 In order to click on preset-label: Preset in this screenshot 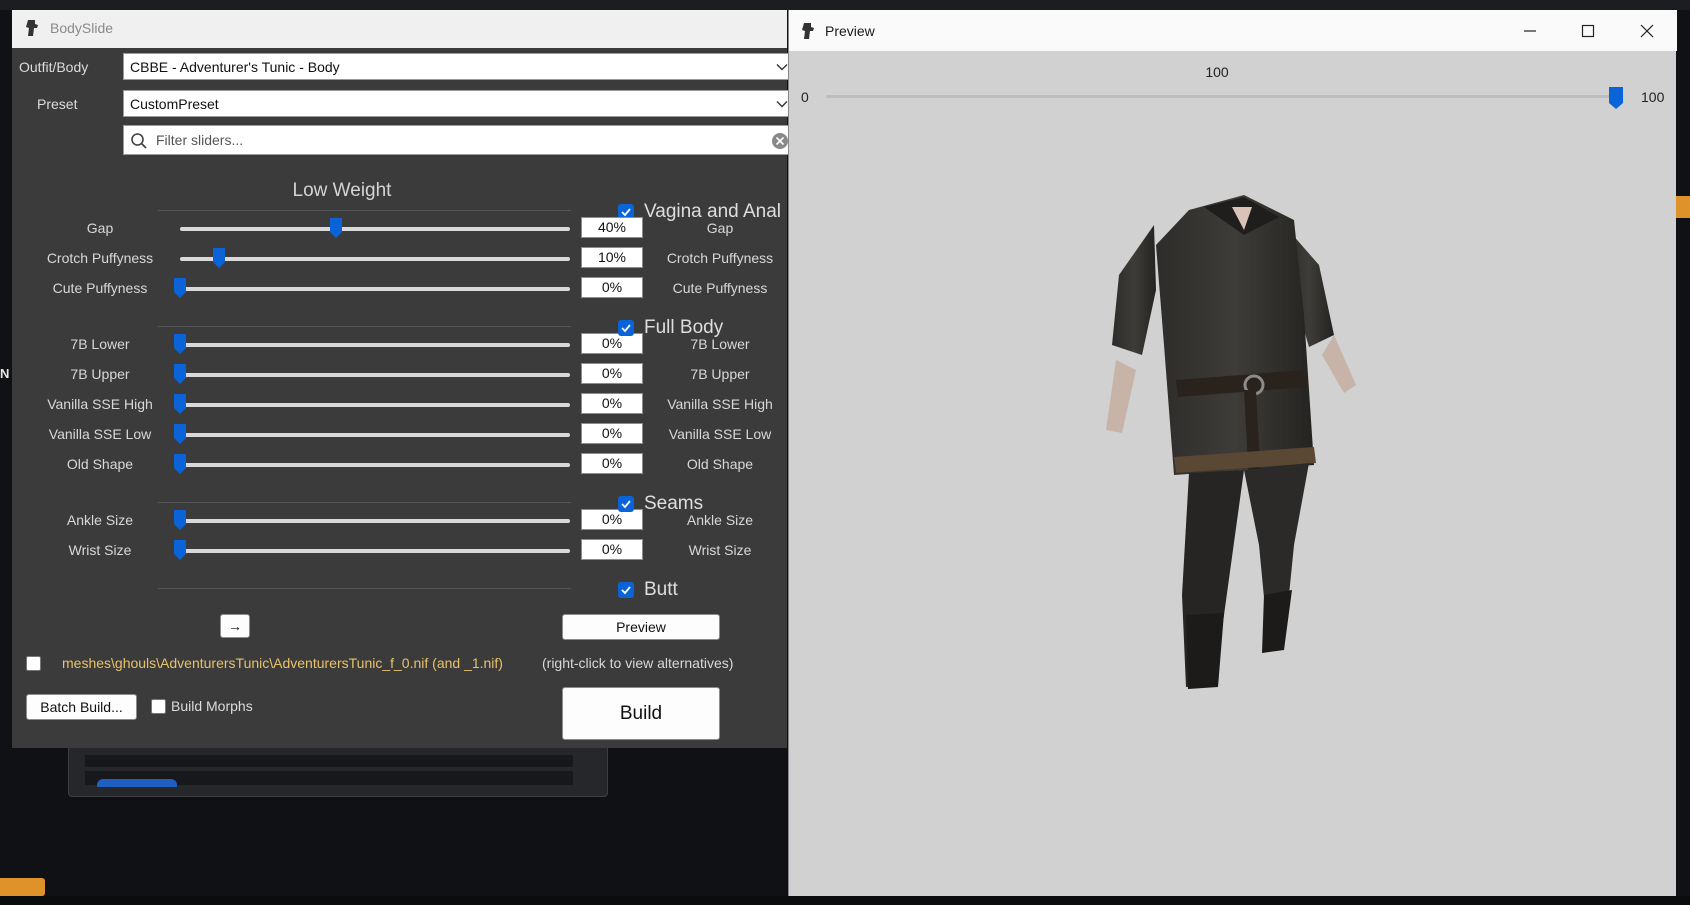, I will do `click(57, 104)`.